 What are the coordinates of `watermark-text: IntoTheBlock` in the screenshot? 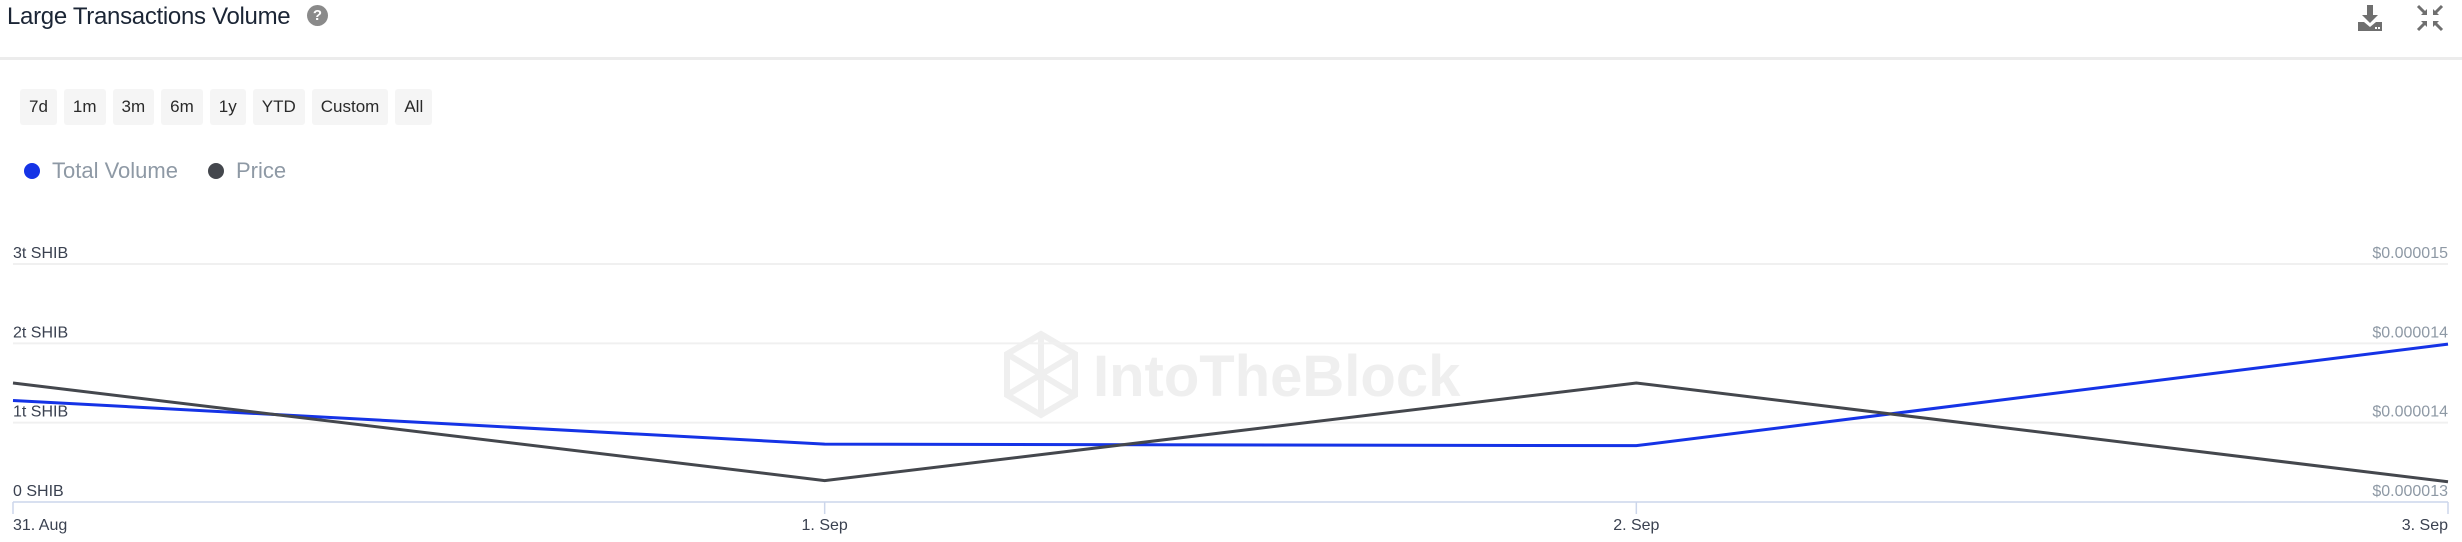 It's located at (1277, 376).